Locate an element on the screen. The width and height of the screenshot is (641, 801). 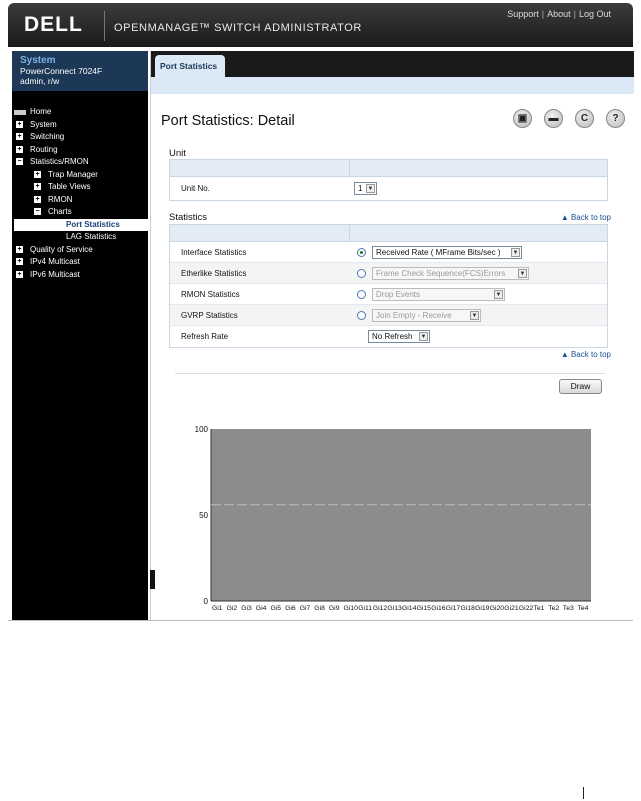
nav-ipv4-multicast: + IPv4 Multicast is located at coordinates (81, 262).